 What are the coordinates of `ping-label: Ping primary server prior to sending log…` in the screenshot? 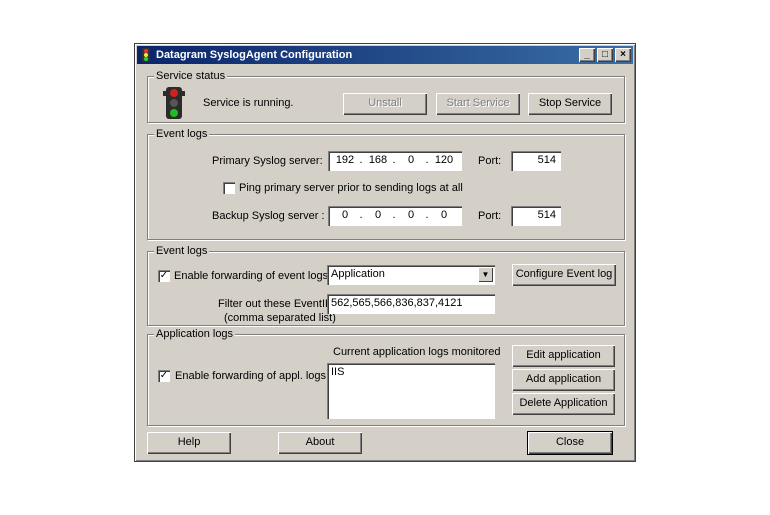 It's located at (351, 188).